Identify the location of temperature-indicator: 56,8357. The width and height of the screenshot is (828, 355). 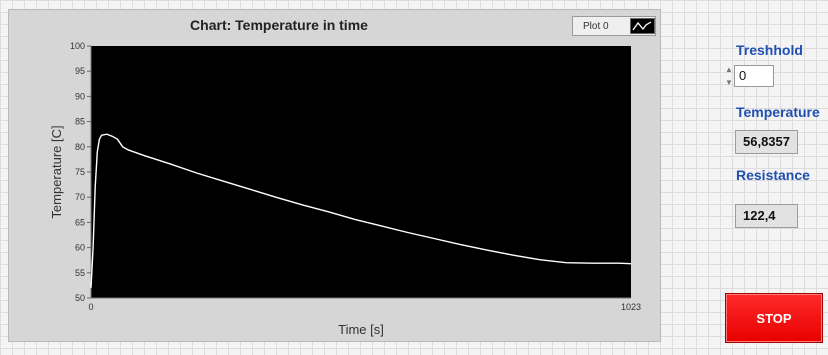
(766, 142).